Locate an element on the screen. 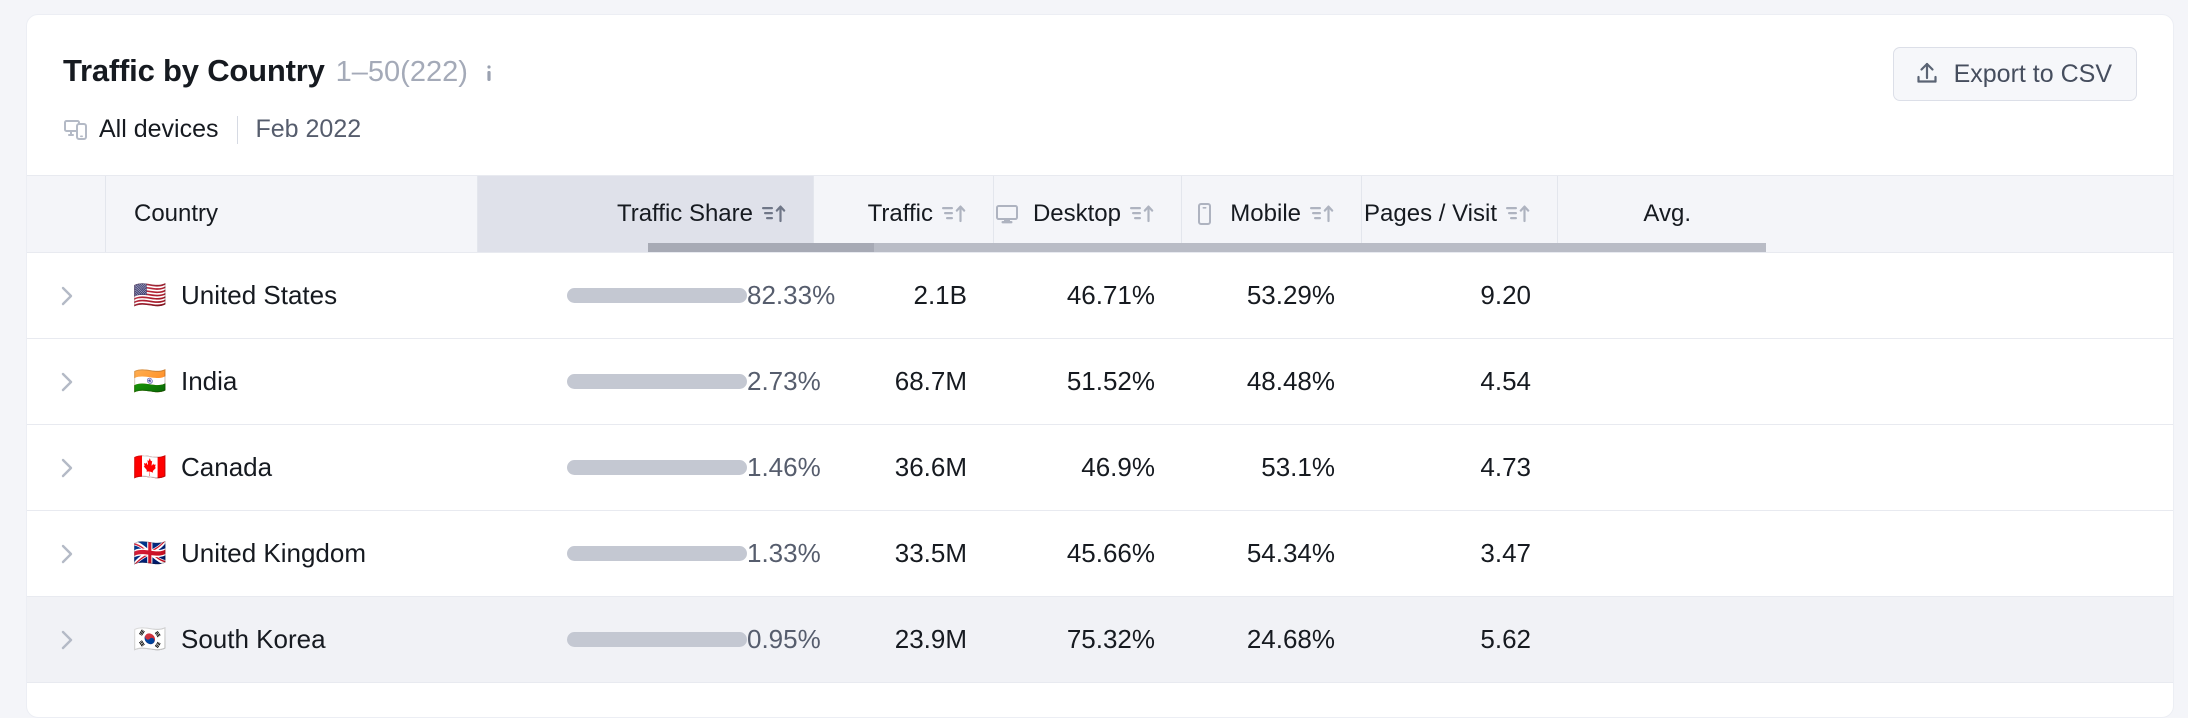 The image size is (2188, 718). country-cell: 🇰🇷 South Korea is located at coordinates (291, 639).